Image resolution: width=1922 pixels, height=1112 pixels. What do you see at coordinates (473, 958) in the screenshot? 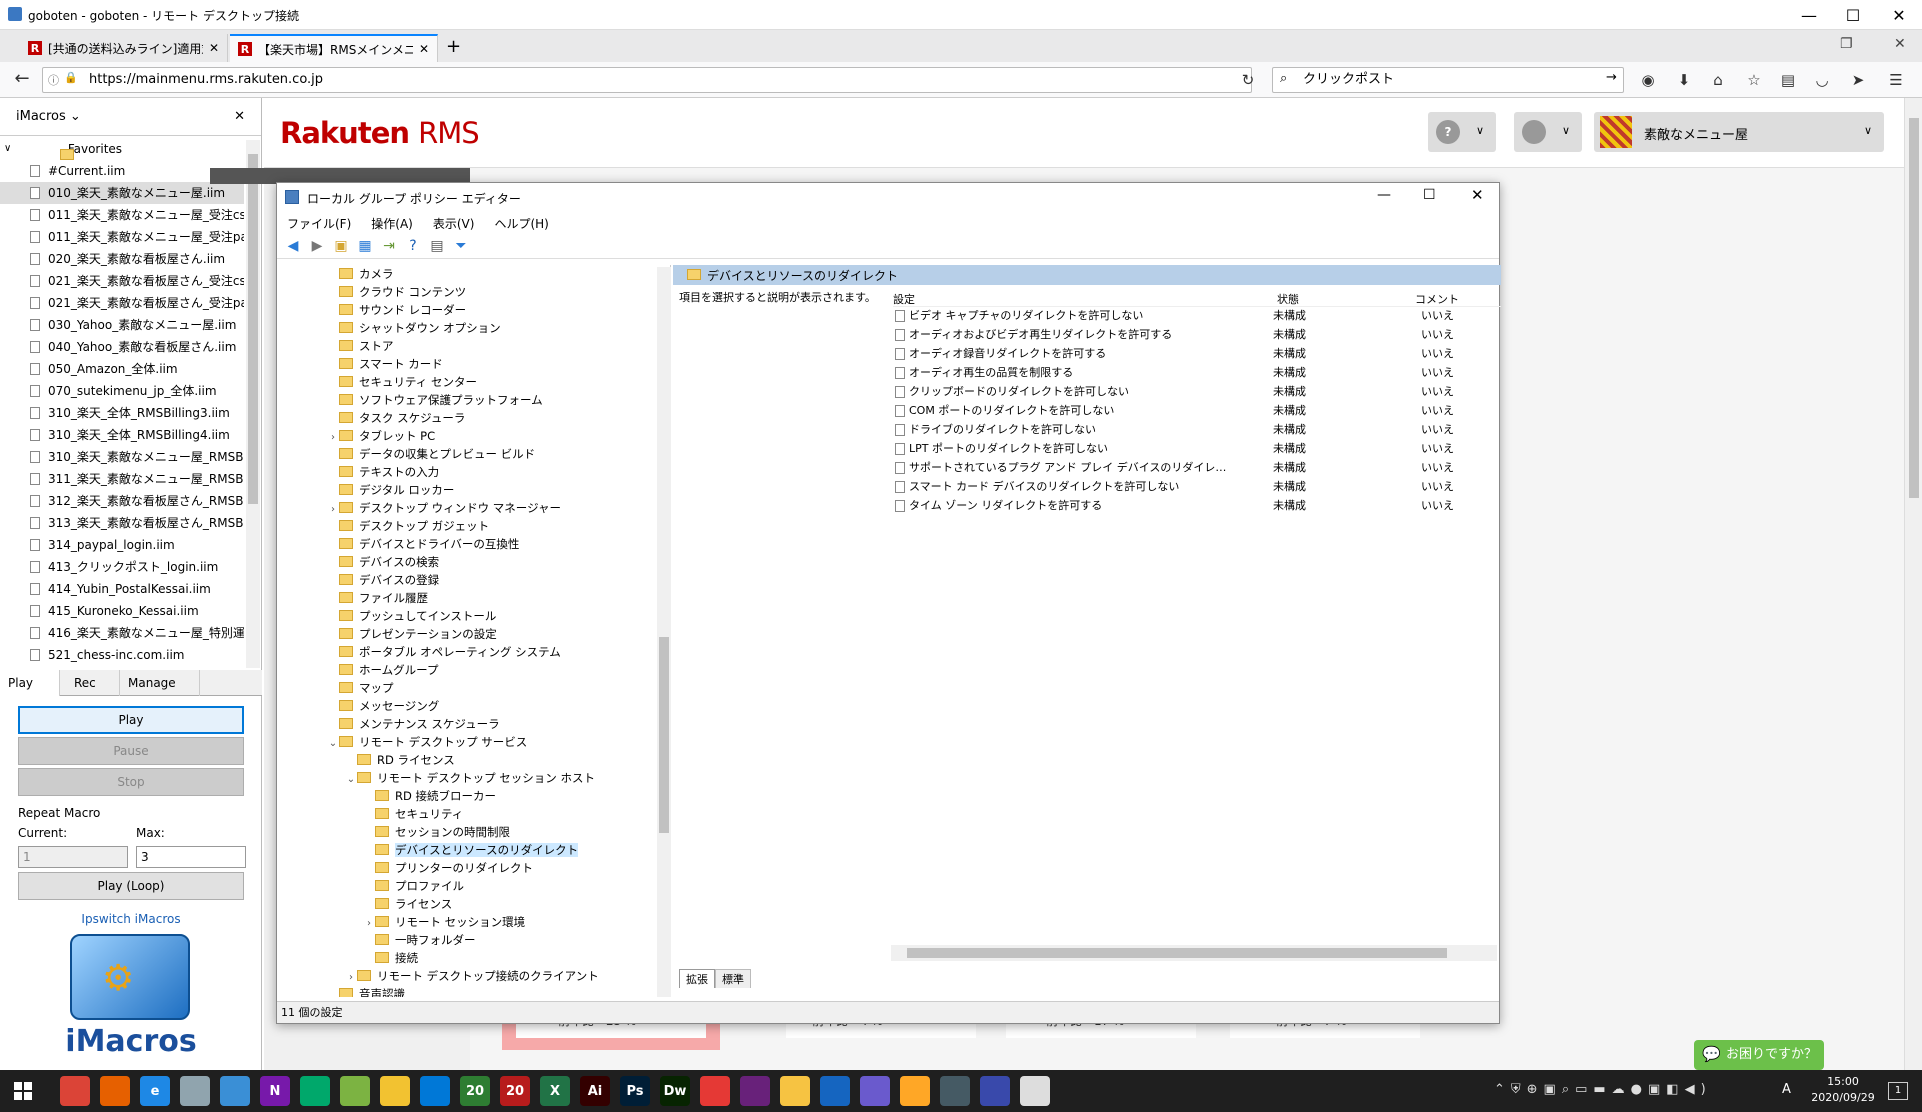
I see `tree-node: 接続` at bounding box center [473, 958].